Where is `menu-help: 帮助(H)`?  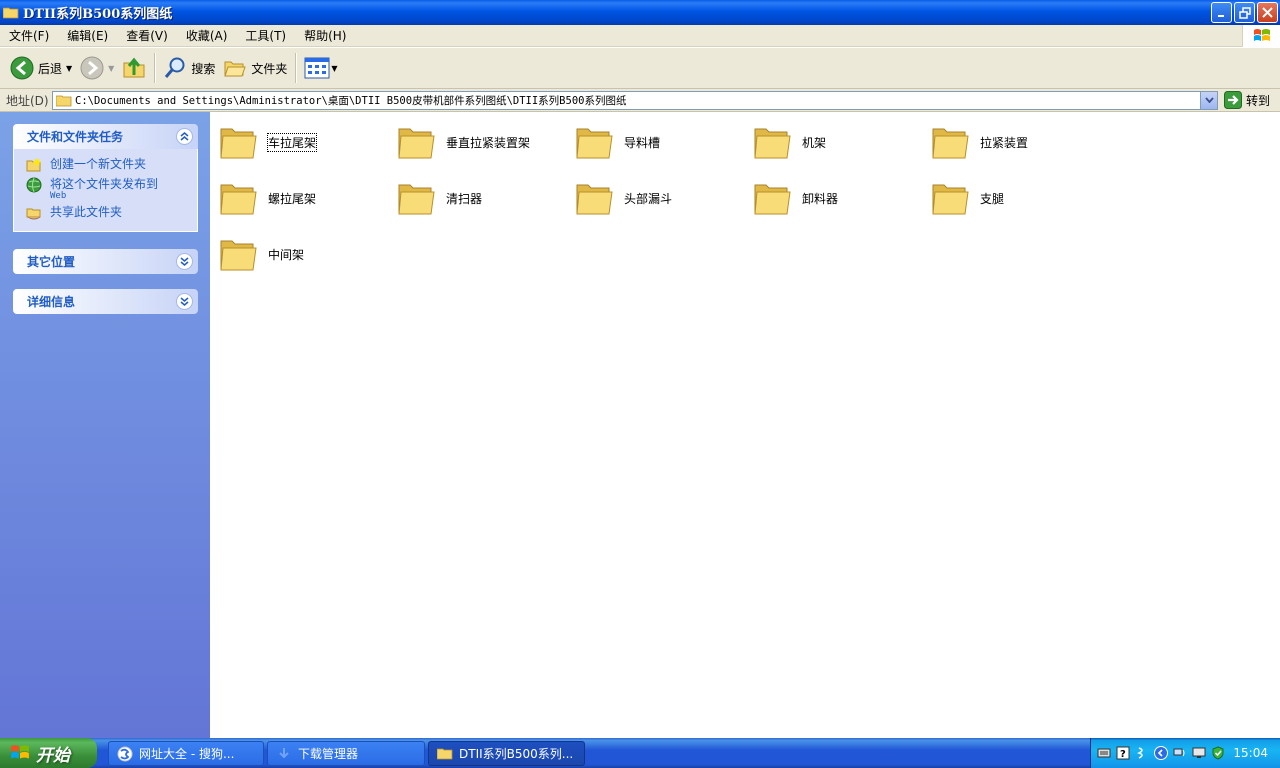
menu-help: 帮助(H) is located at coordinates (325, 36).